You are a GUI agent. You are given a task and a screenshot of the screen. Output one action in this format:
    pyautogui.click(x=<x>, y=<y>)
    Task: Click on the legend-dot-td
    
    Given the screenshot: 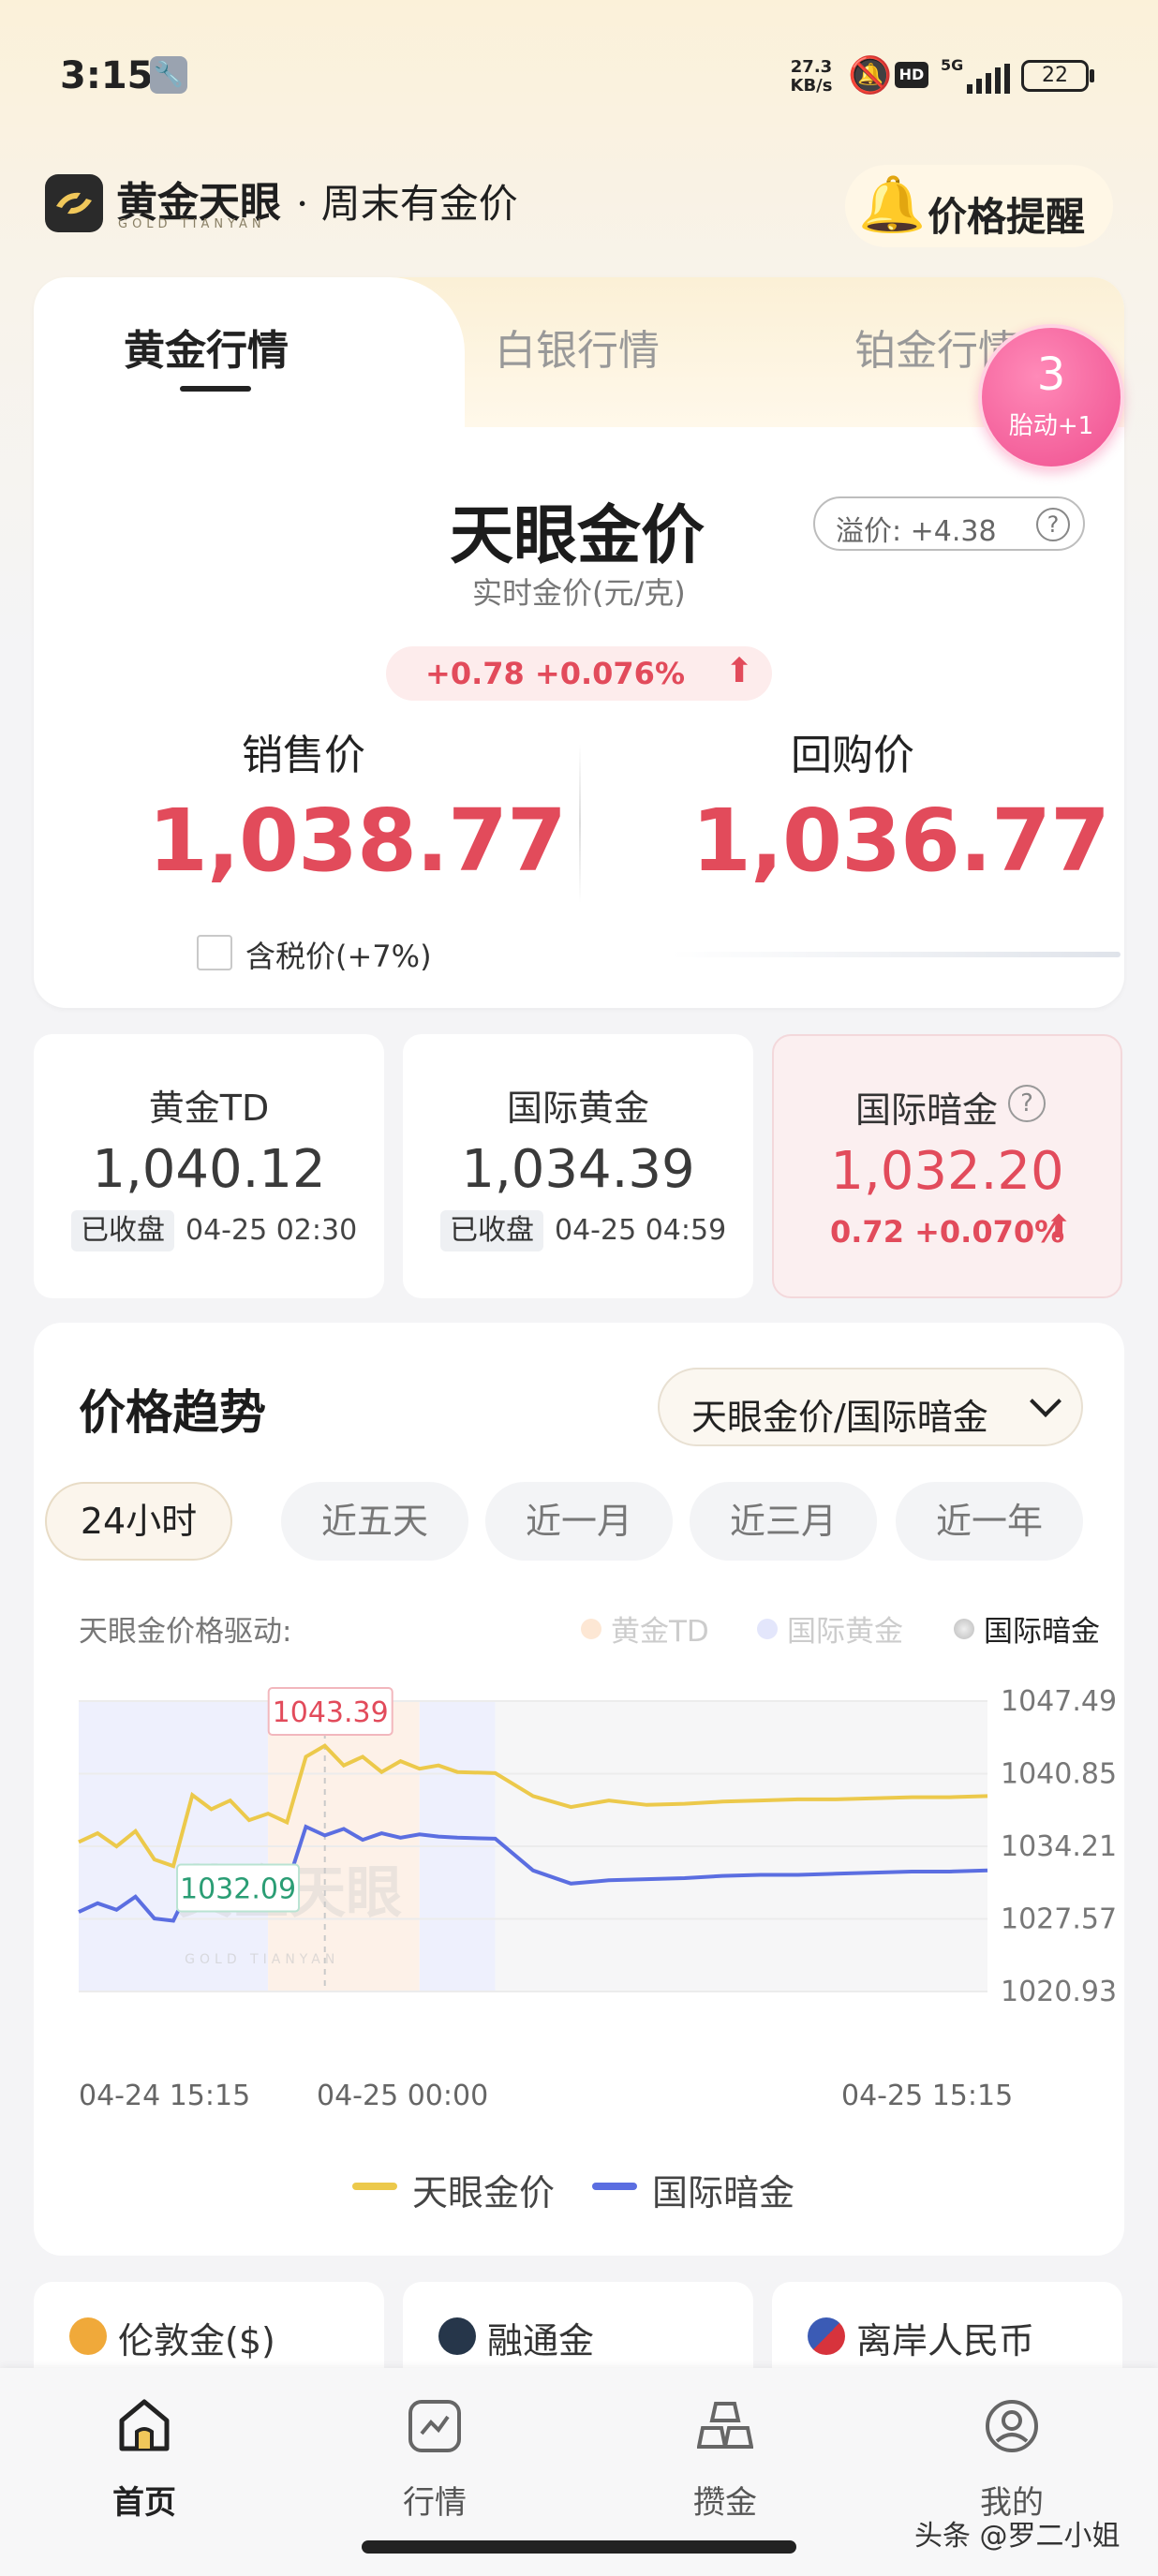 What is the action you would take?
    pyautogui.click(x=591, y=1629)
    